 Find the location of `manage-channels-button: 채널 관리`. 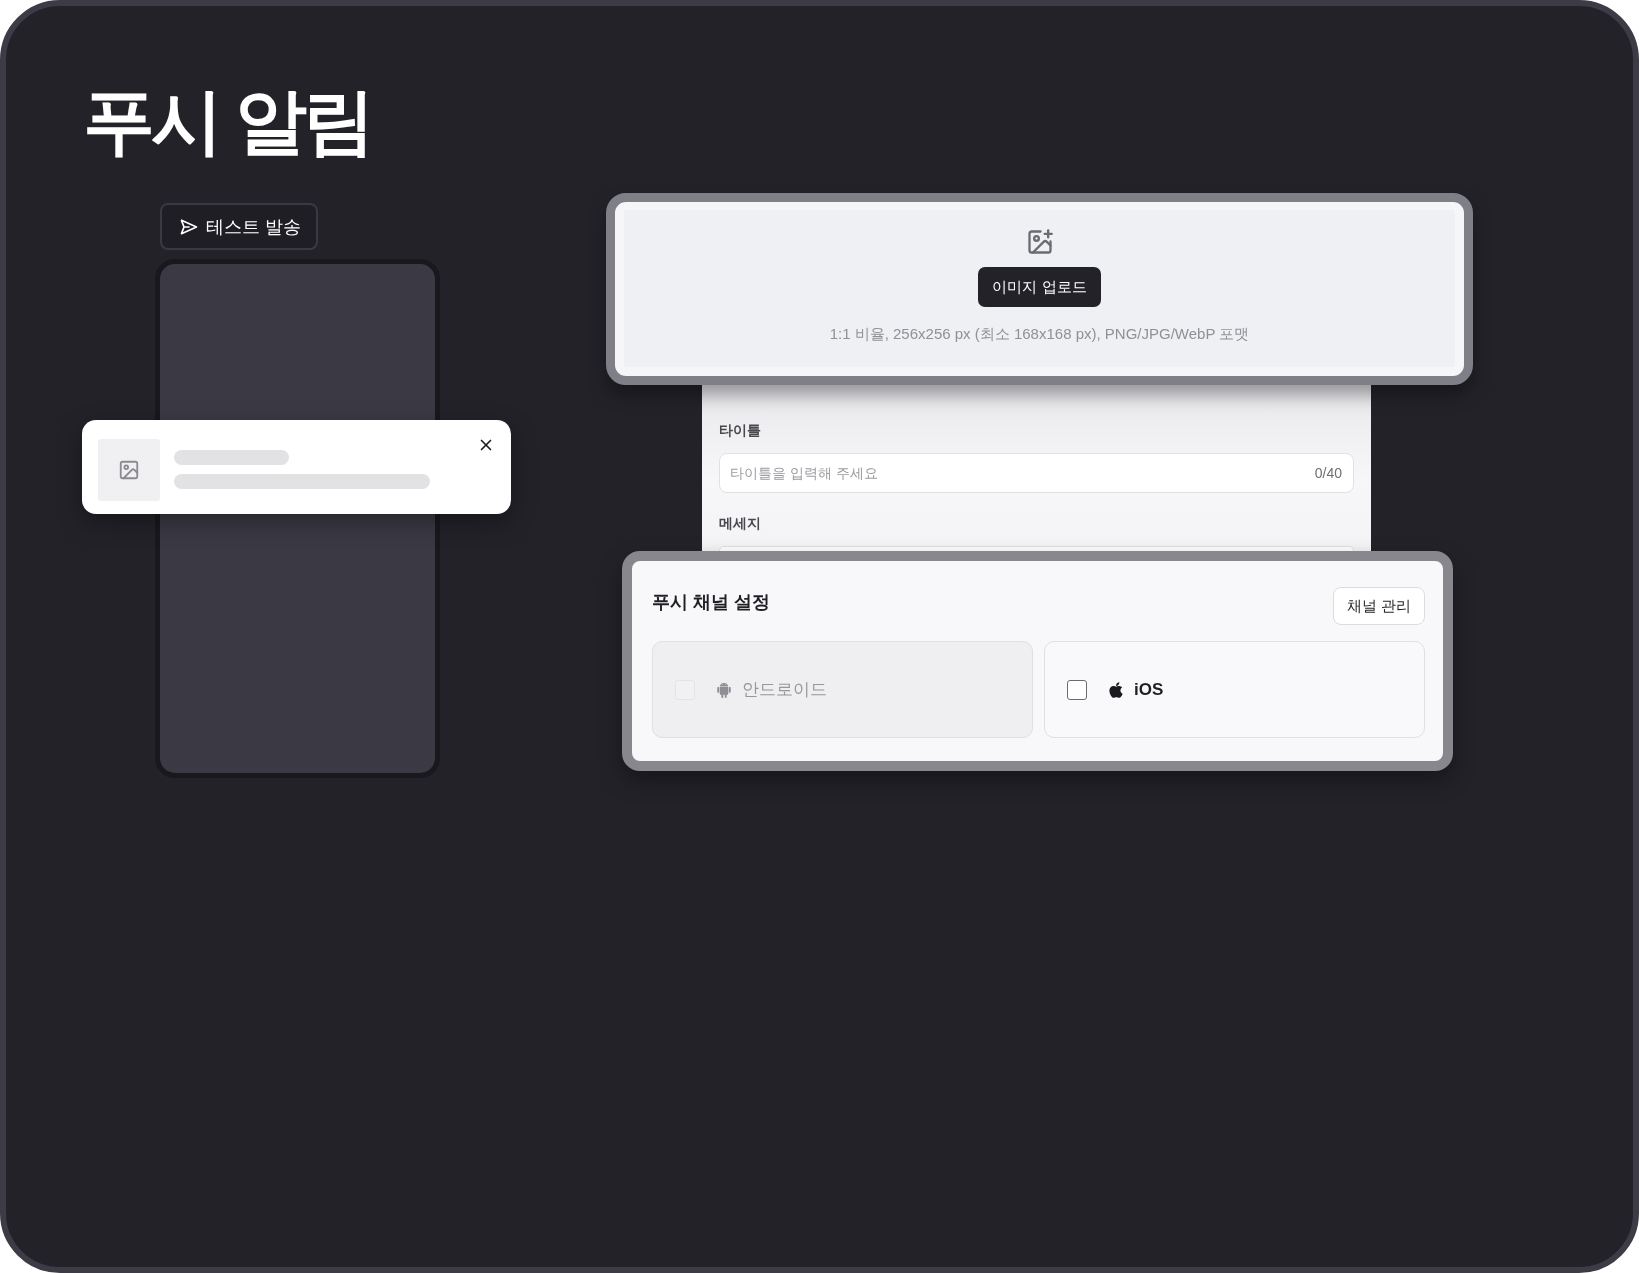

manage-channels-button: 채널 관리 is located at coordinates (1378, 606).